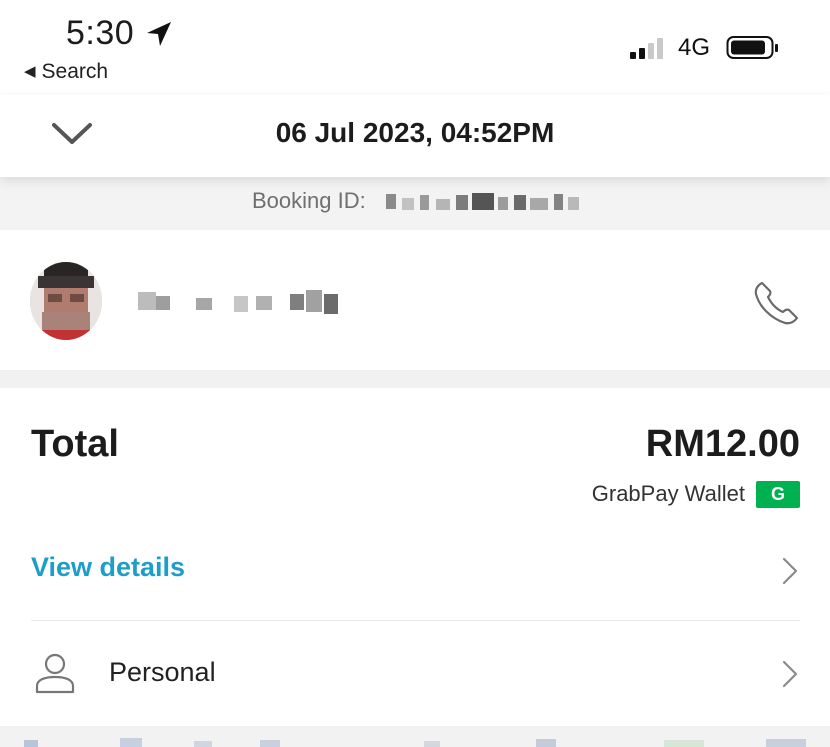 Image resolution: width=830 pixels, height=747 pixels. What do you see at coordinates (776, 303) in the screenshot?
I see `phone-icon` at bounding box center [776, 303].